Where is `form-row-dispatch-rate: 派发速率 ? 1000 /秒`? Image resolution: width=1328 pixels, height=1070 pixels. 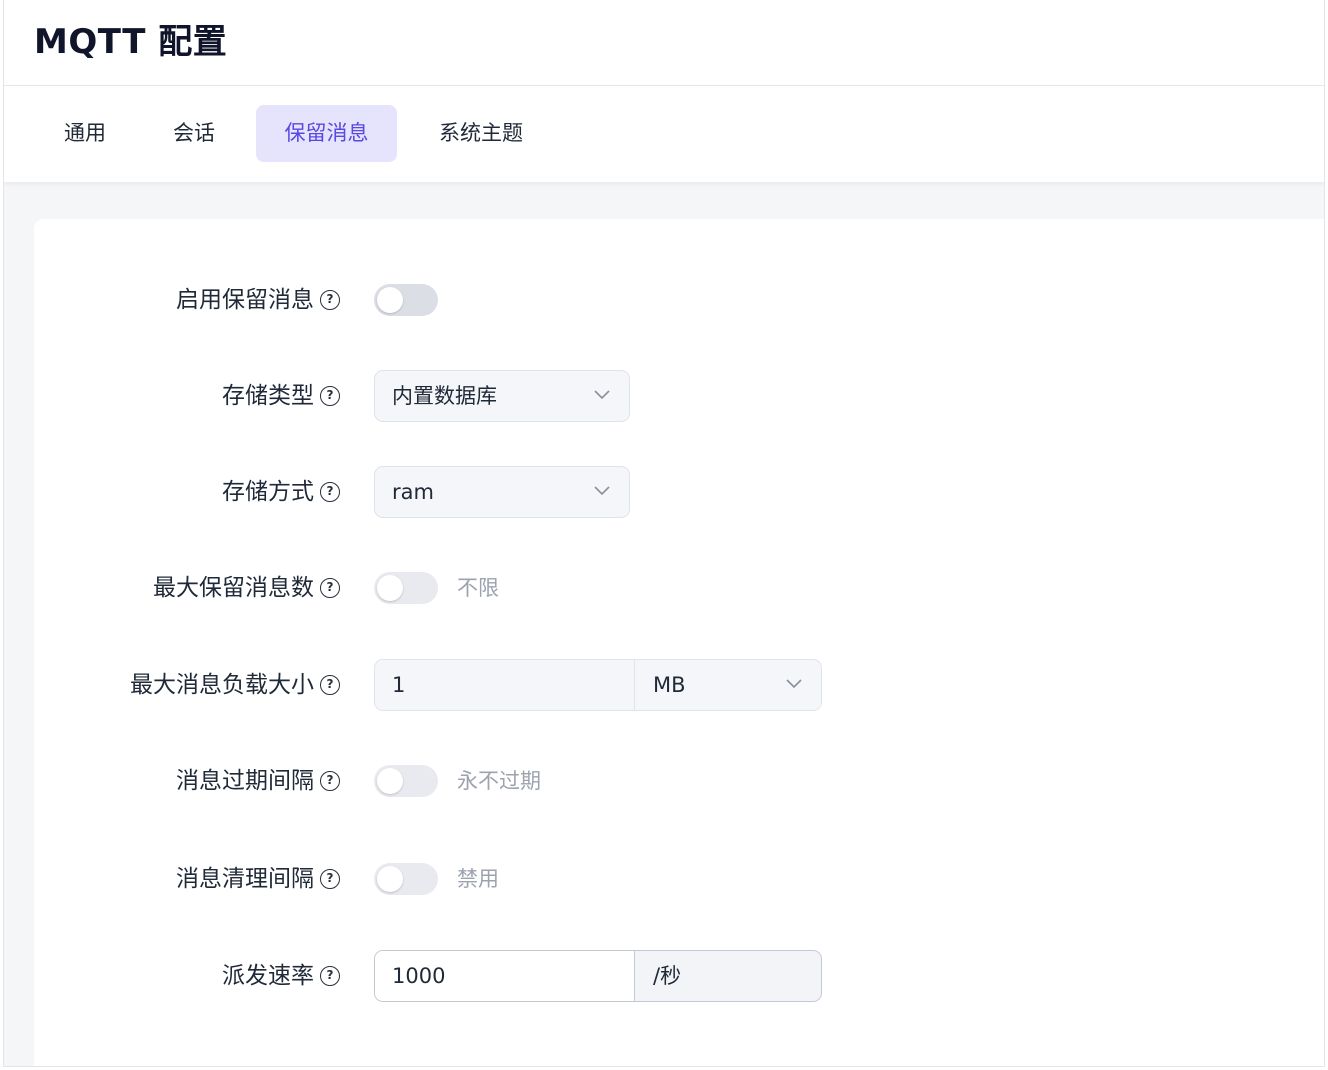 form-row-dispatch-rate: 派发速率 ? 1000 /秒 is located at coordinates (679, 976).